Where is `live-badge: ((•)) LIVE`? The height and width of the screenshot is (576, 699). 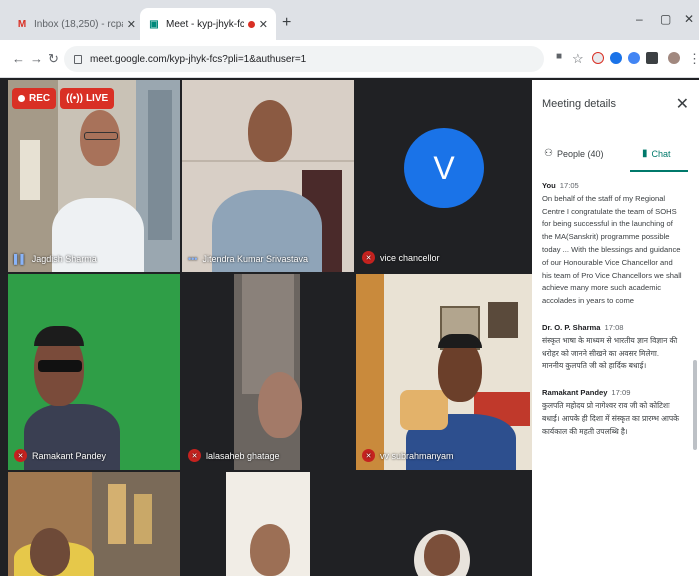
live-badge: ((•)) LIVE is located at coordinates (87, 98).